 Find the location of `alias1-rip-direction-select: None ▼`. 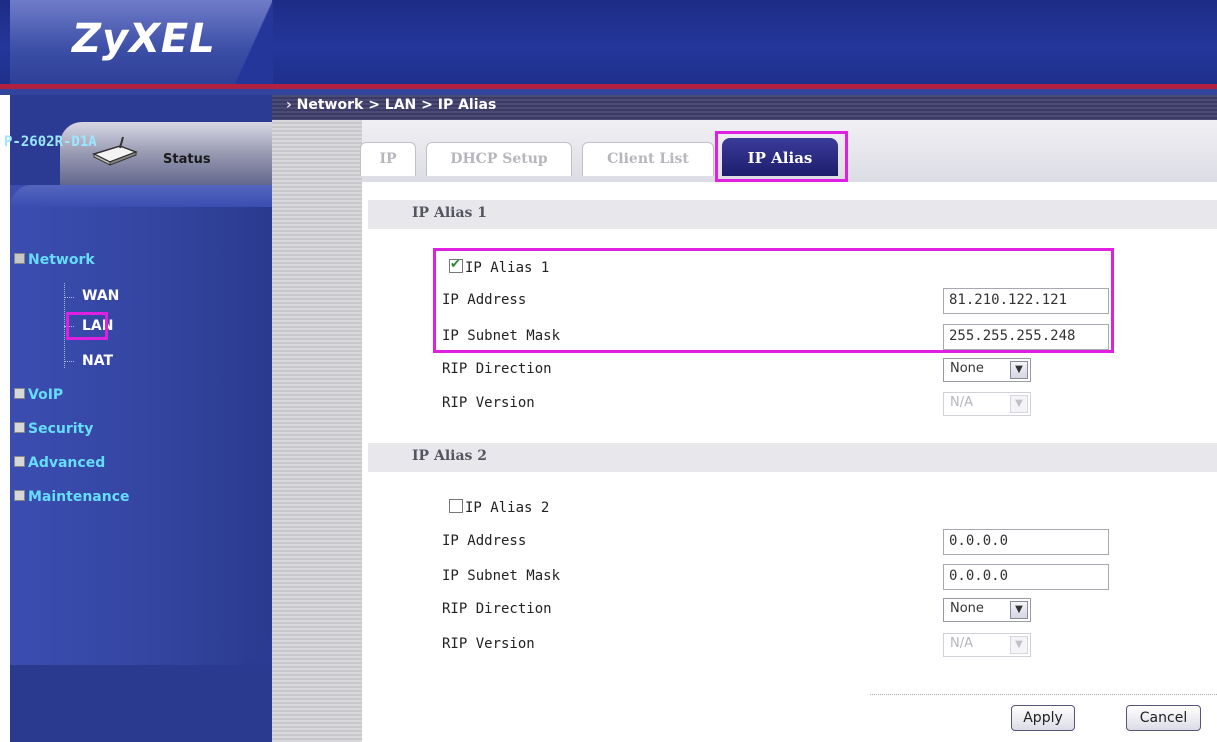

alias1-rip-direction-select: None ▼ is located at coordinates (987, 370).